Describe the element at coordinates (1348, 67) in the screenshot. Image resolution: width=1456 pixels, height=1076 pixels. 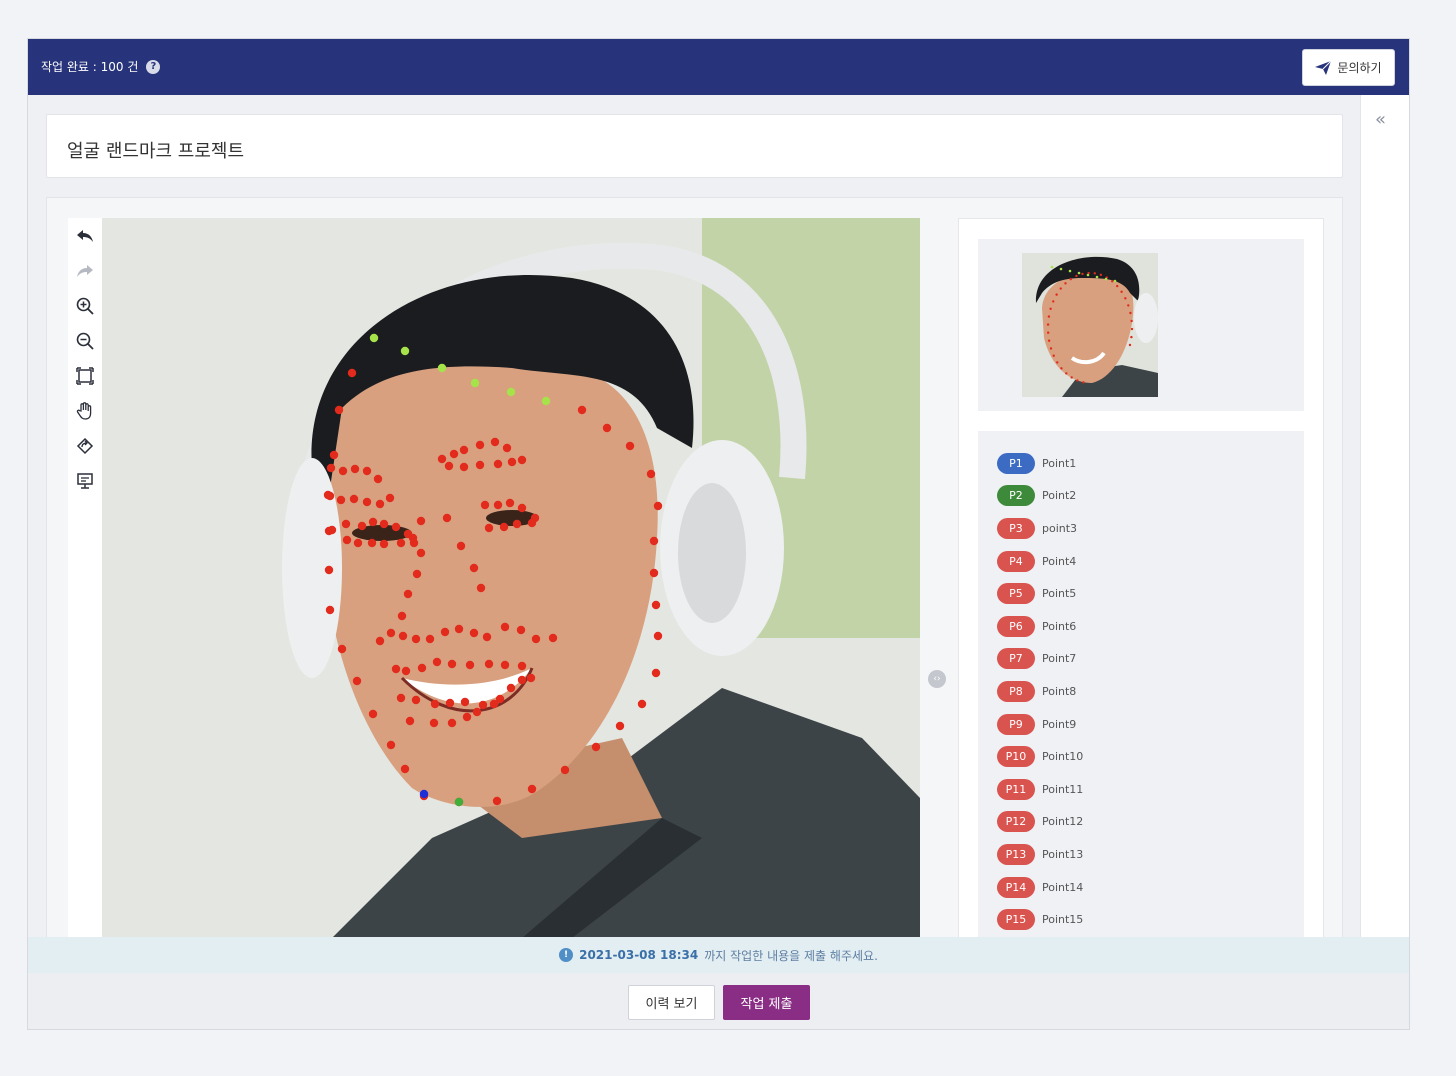
I see `inquiry-button: 문의하기` at that location.